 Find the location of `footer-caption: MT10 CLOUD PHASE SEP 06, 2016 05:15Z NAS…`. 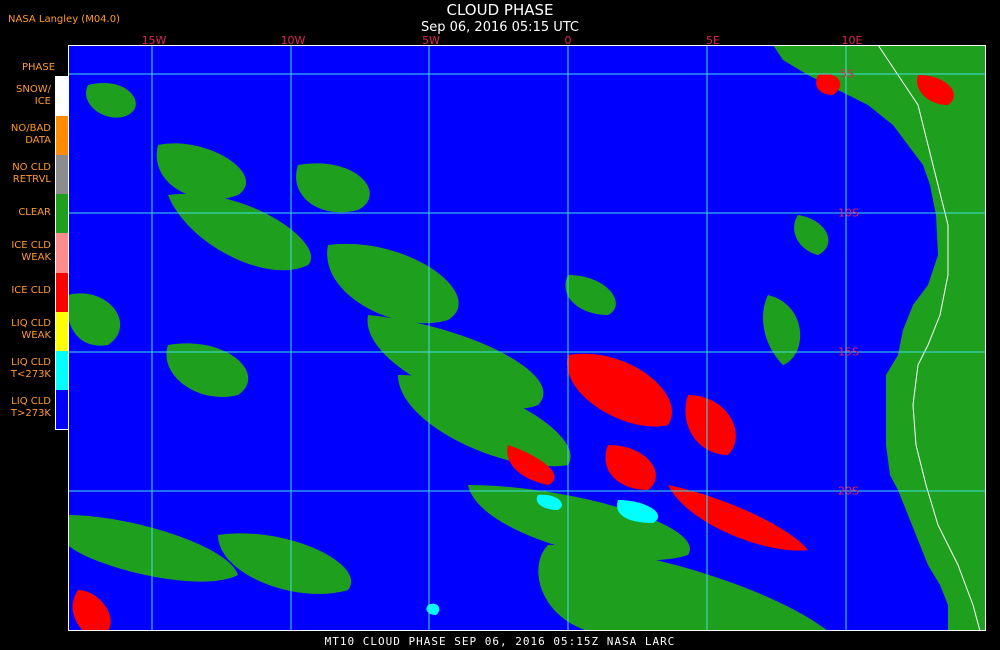

footer-caption: MT10 CLOUD PHASE SEP 06, 2016 05:15Z NAS… is located at coordinates (500, 641).